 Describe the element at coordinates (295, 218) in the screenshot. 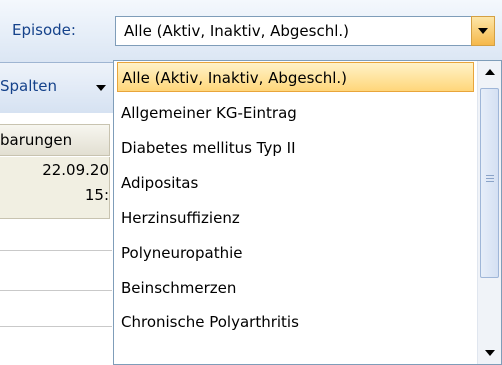

I see `dropdown-item-herzinsuffizienz: Herzinsuffizienz` at that location.